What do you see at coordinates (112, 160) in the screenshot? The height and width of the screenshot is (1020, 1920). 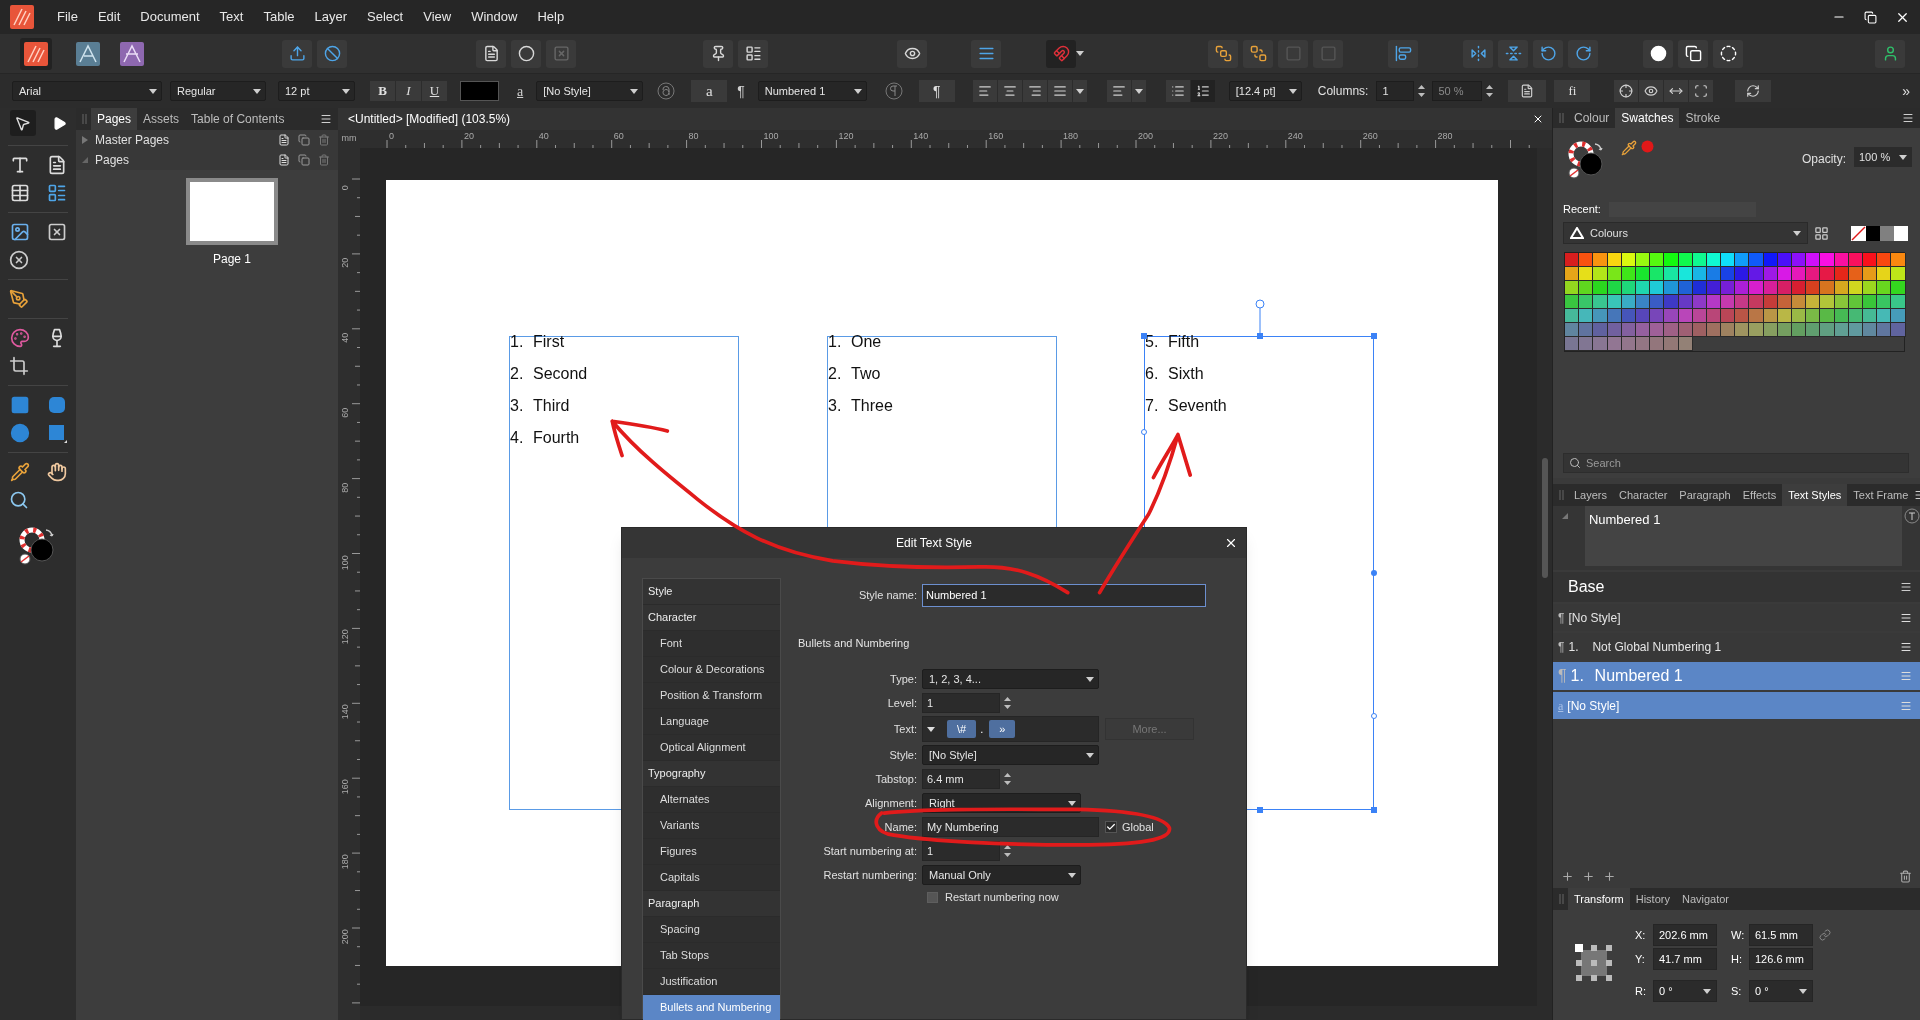 I see `section-label: Pages` at bounding box center [112, 160].